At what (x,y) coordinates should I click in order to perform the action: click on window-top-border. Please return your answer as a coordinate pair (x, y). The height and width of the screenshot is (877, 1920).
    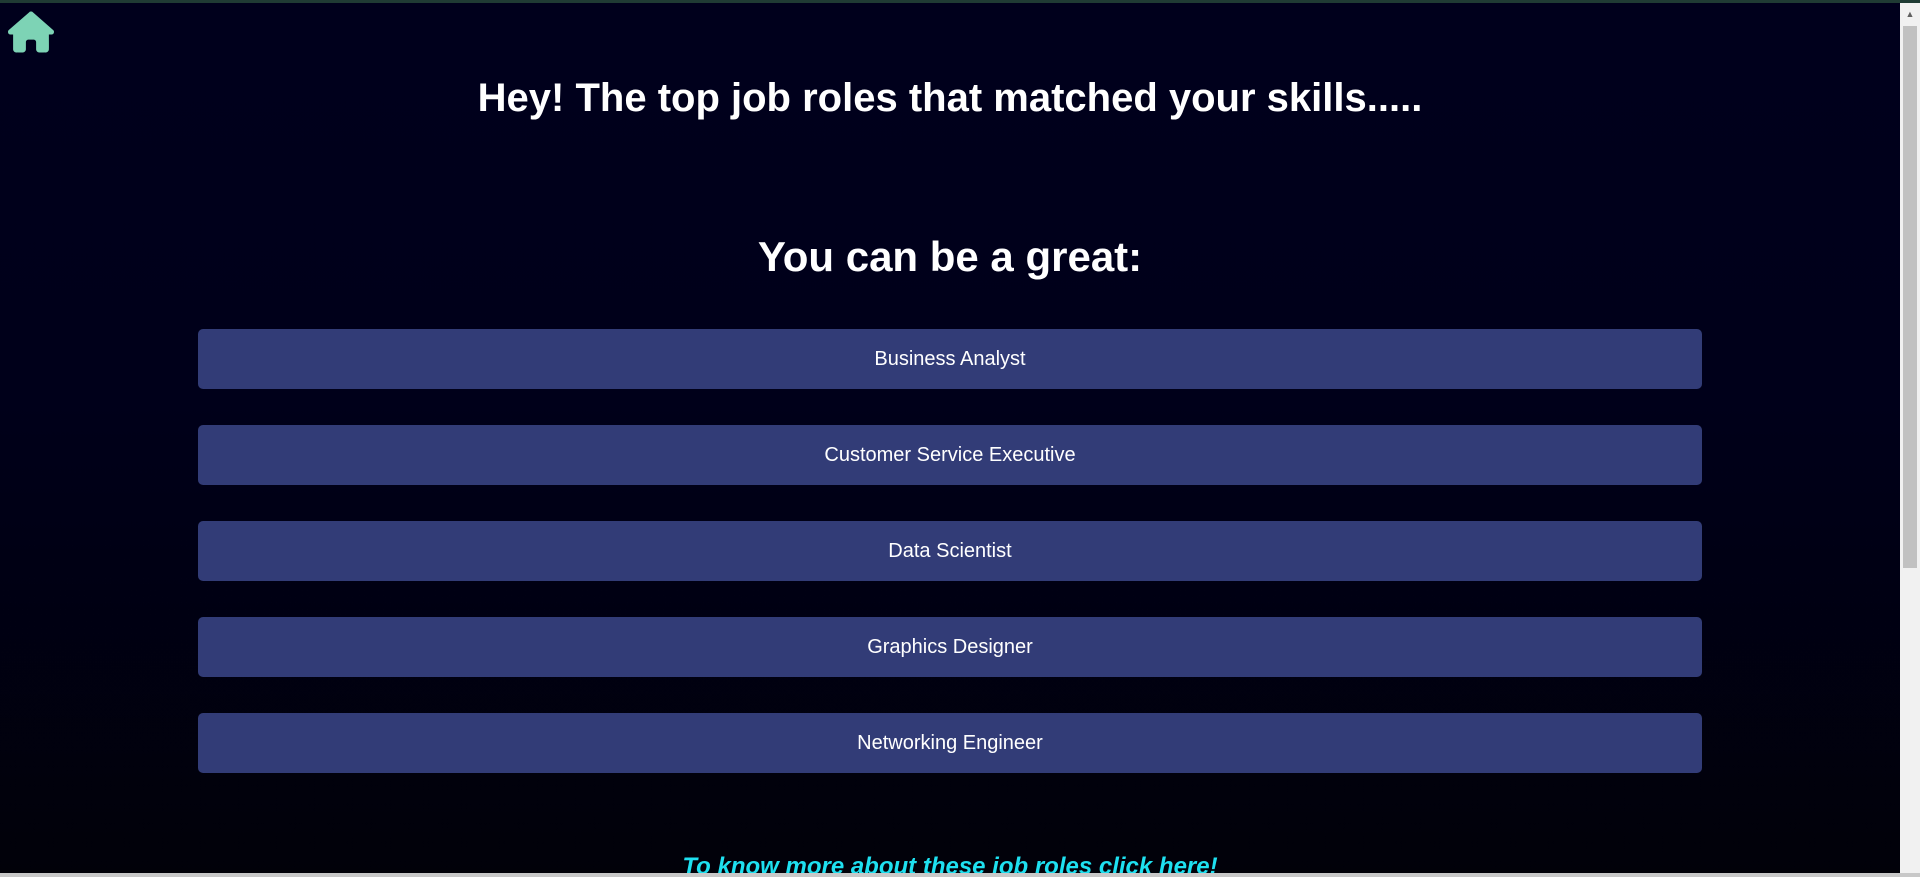
    Looking at the image, I should click on (960, 1).